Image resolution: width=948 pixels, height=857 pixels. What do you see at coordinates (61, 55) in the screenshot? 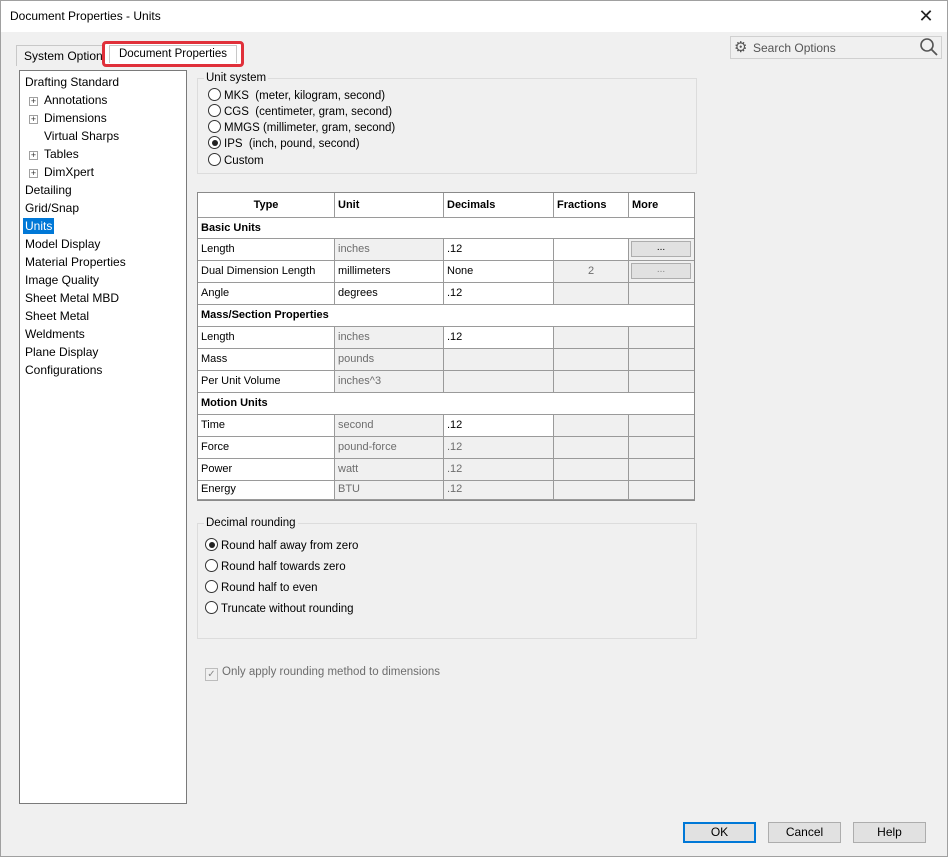
I see `tab-system-options: System Options` at bounding box center [61, 55].